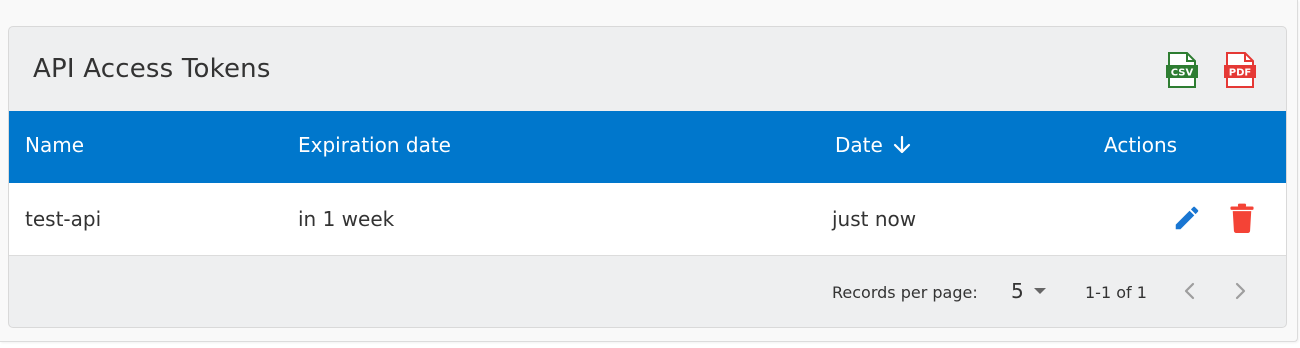 Image resolution: width=1300 pixels, height=348 pixels. I want to click on pagination-range: 1-1 of 1, so click(1116, 292).